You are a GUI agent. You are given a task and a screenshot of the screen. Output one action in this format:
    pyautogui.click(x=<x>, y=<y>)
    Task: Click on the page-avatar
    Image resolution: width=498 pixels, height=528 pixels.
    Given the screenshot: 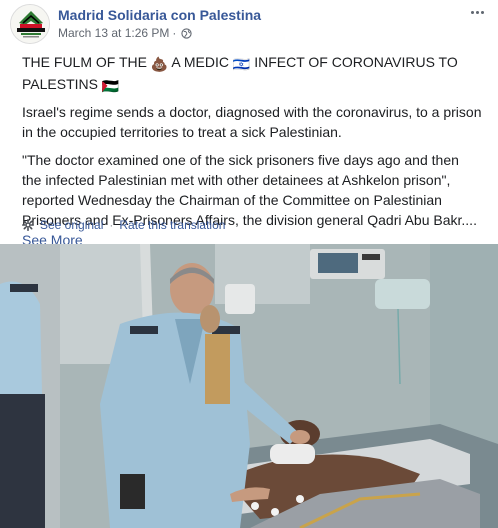 What is the action you would take?
    pyautogui.click(x=30, y=24)
    